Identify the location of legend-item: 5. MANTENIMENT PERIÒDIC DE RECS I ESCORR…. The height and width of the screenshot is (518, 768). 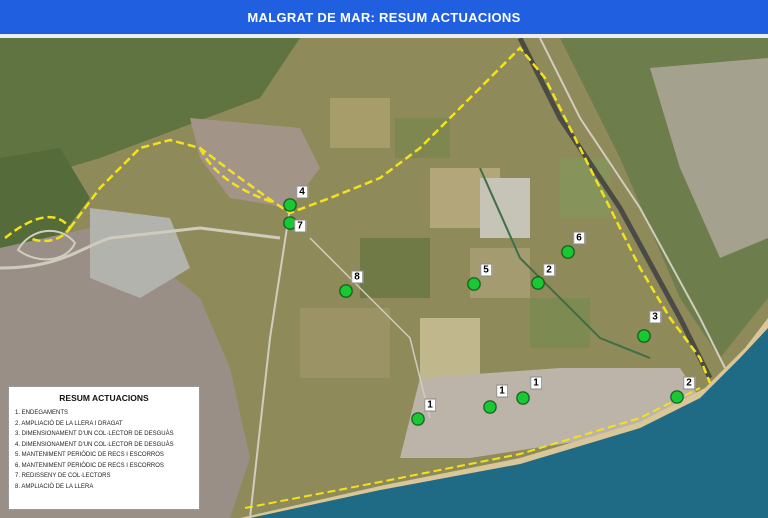
(89, 455).